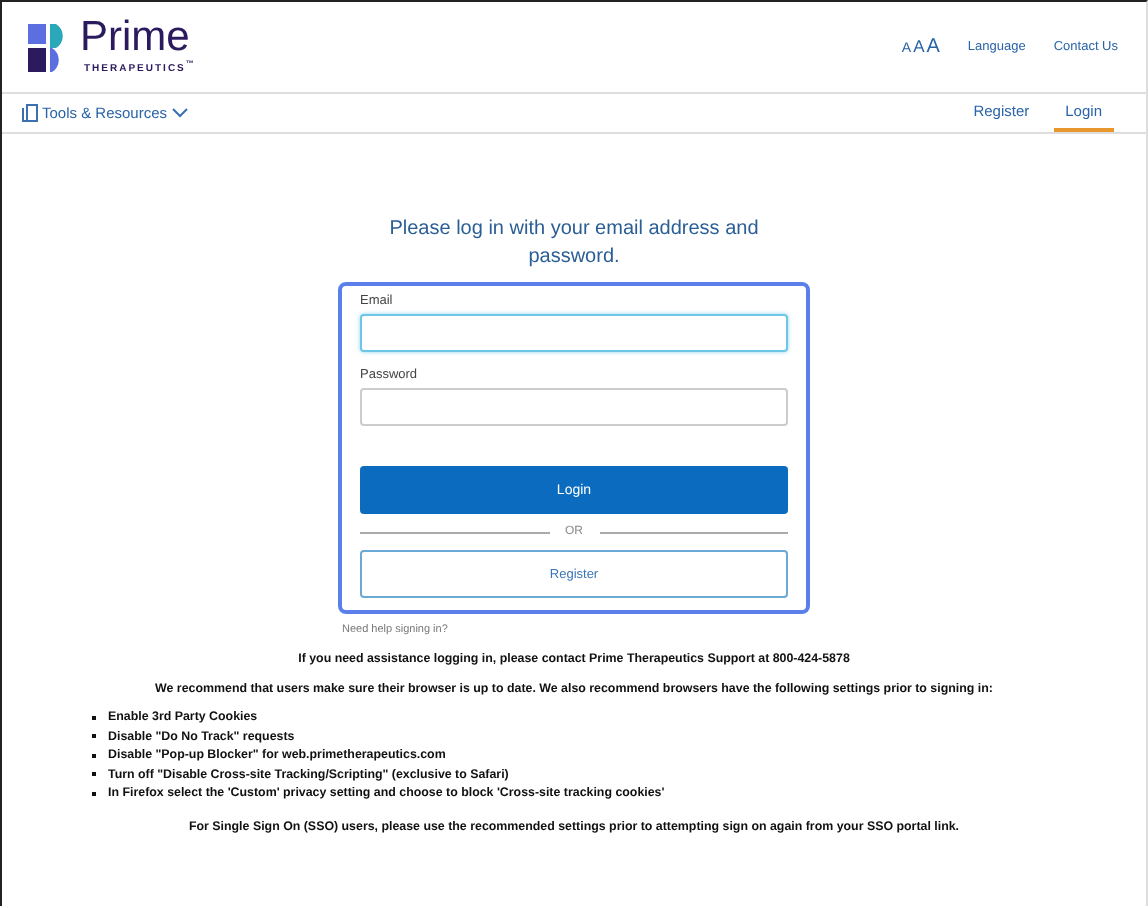 The width and height of the screenshot is (1148, 908). Describe the element at coordinates (179, 113) in the screenshot. I see `chevron-down-icon` at that location.